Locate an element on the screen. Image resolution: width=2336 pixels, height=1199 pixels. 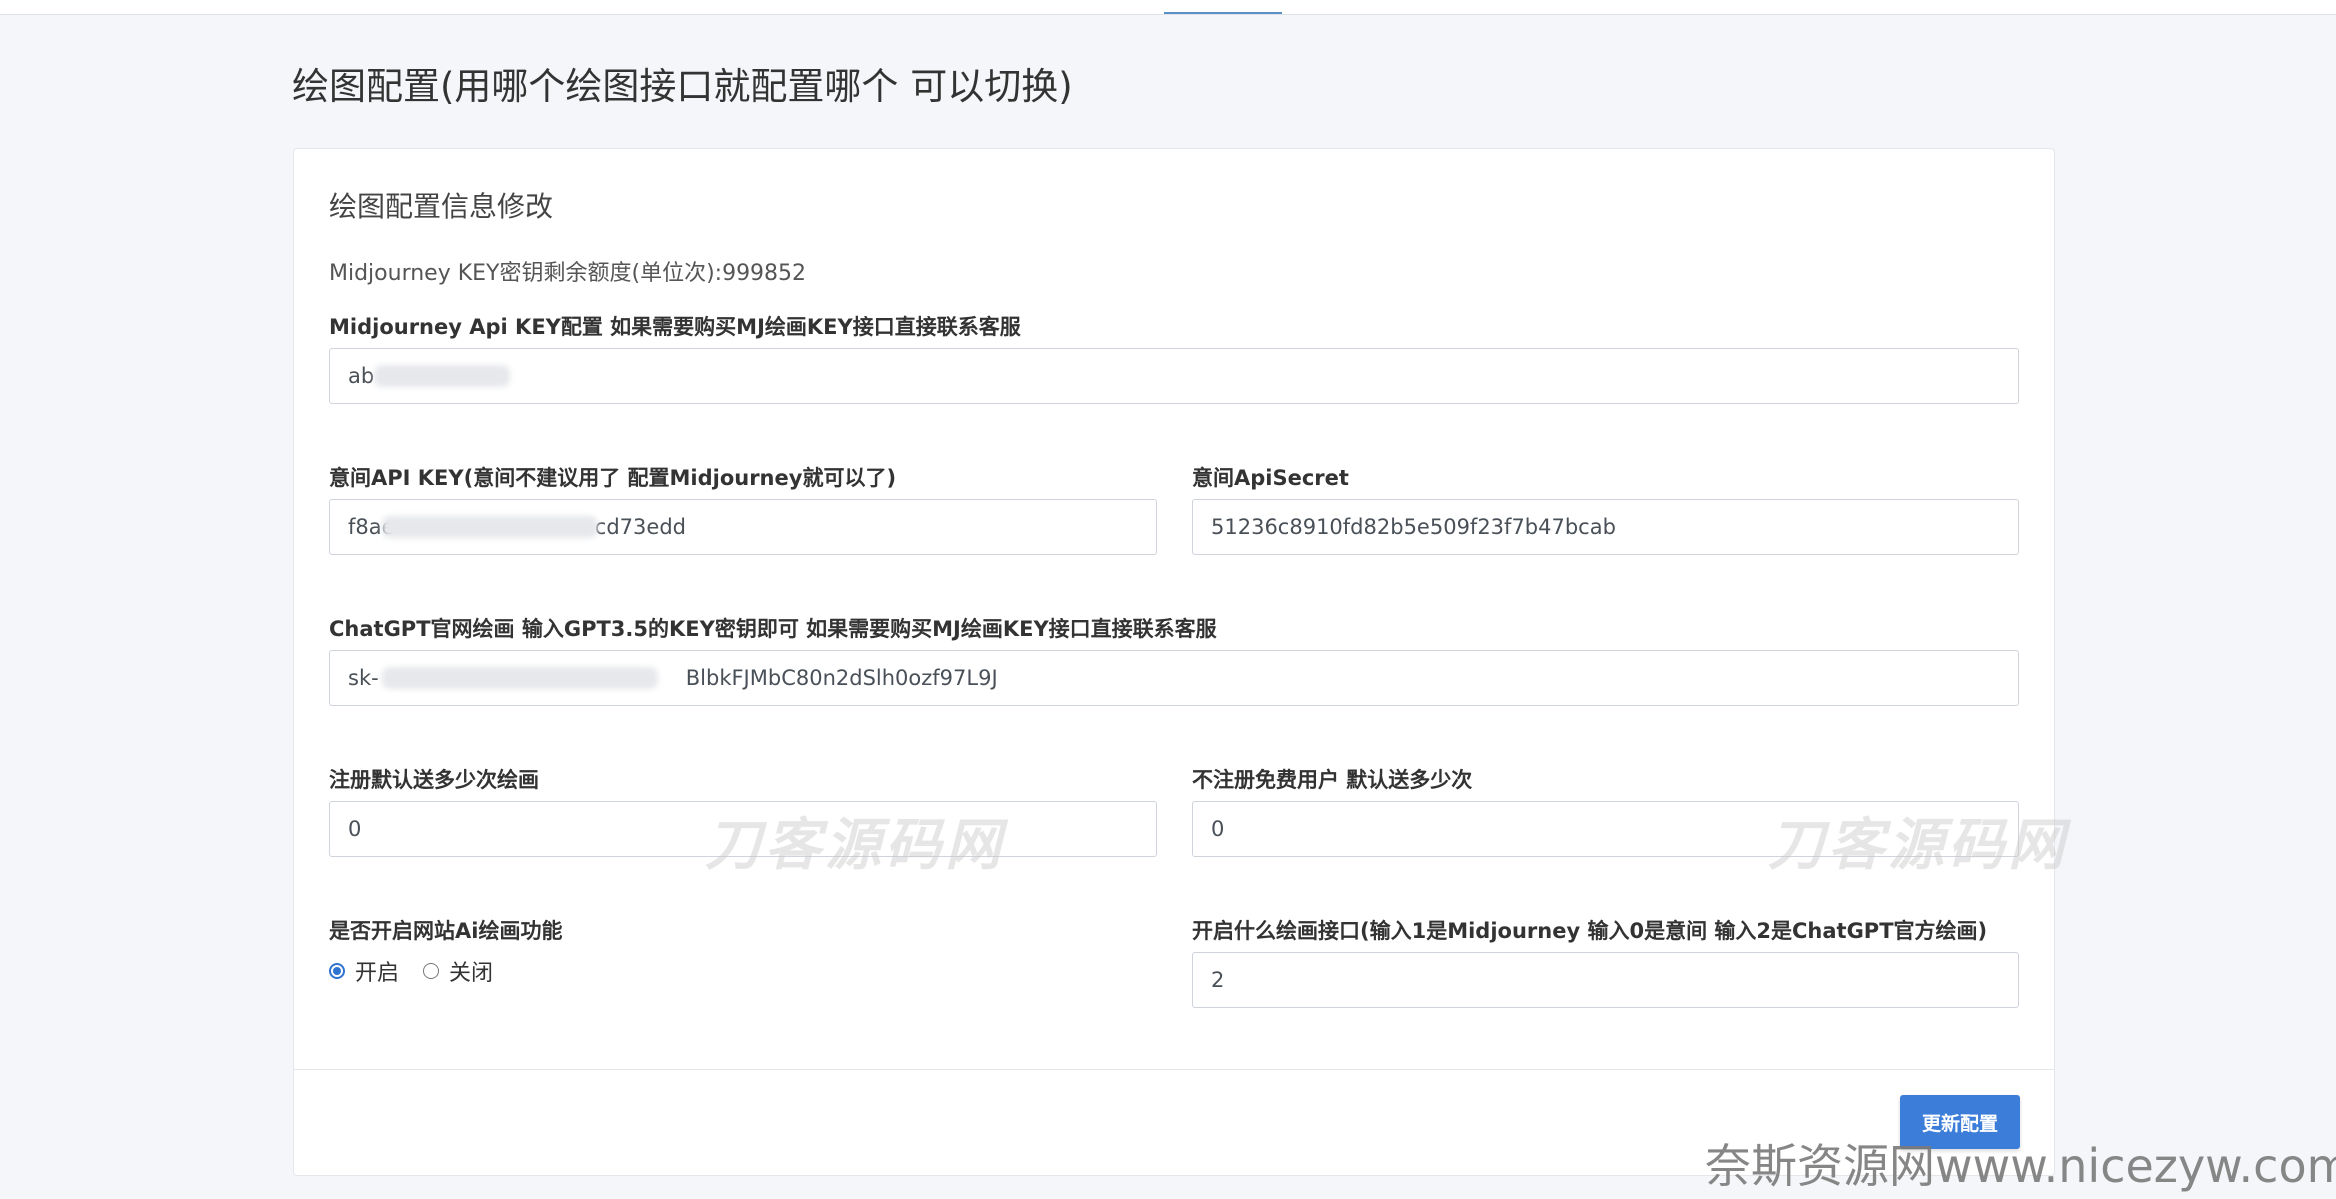
active-tab-indicator is located at coordinates (1223, 13).